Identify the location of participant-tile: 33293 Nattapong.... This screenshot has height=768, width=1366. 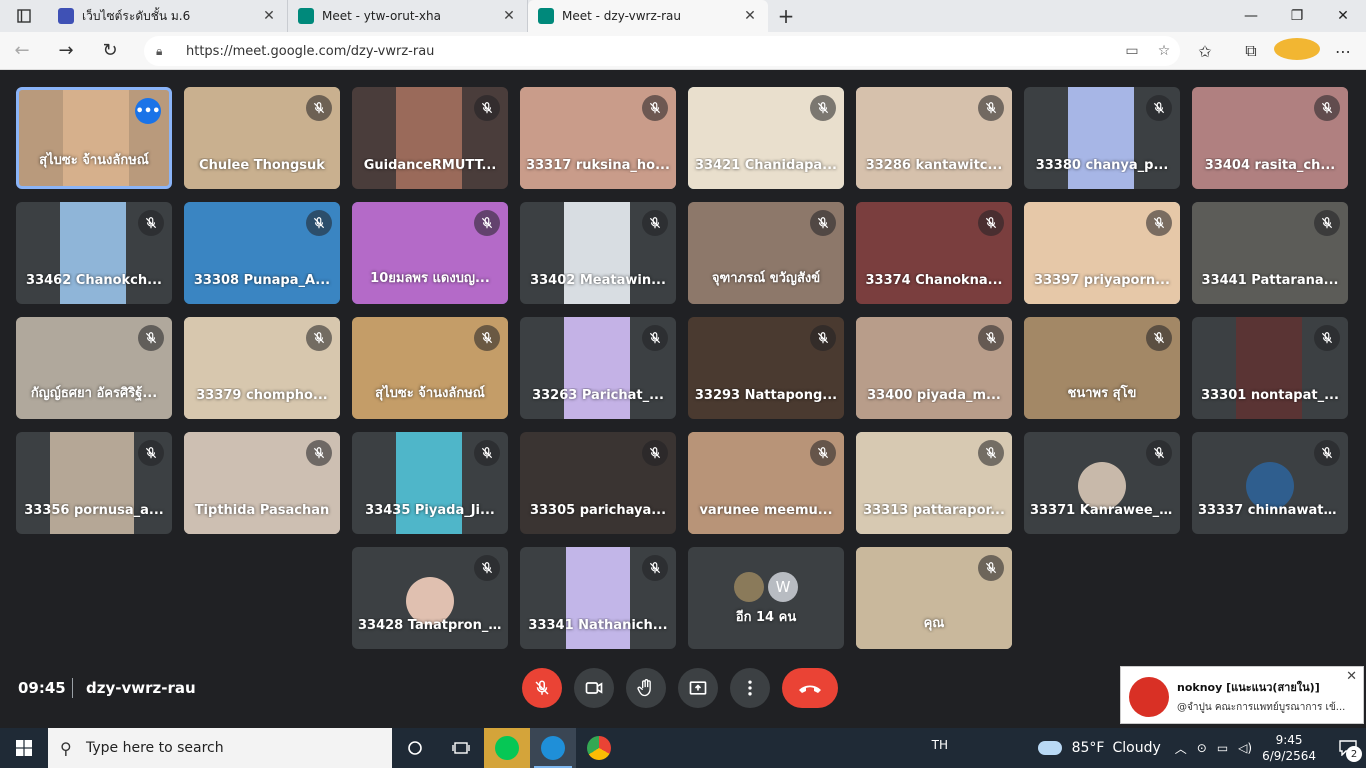
(766, 368).